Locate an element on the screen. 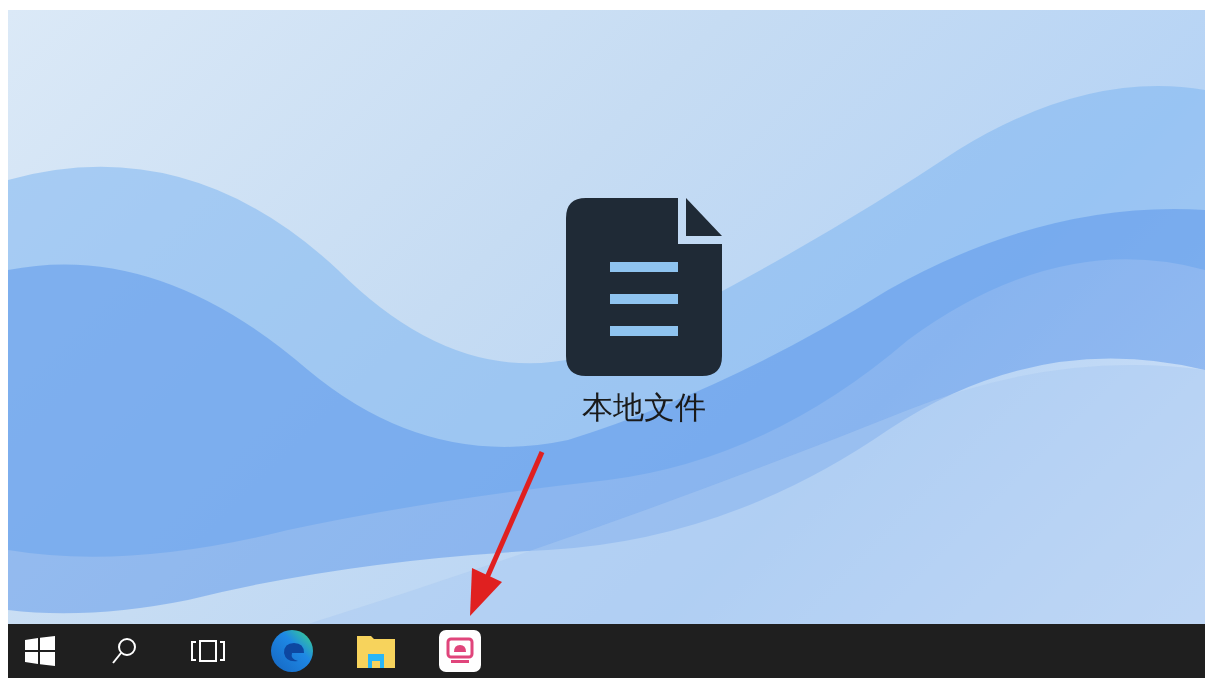 The image size is (1209, 686). task-view-icon is located at coordinates (208, 651).